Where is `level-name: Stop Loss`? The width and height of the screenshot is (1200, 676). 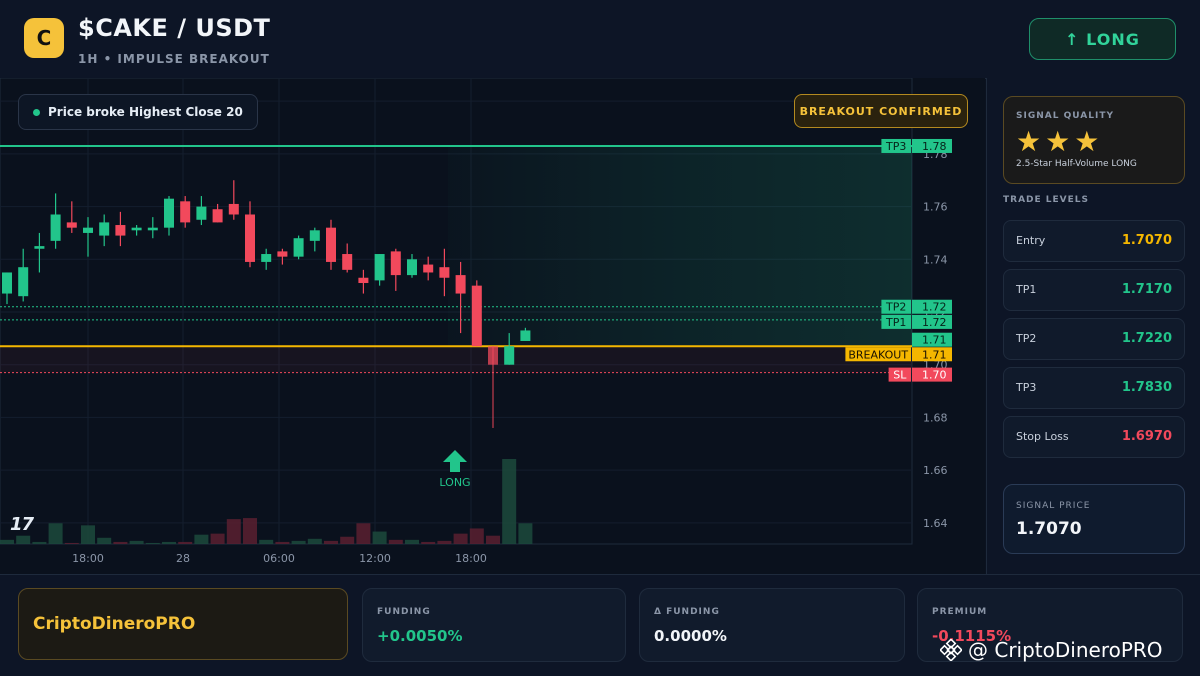 level-name: Stop Loss is located at coordinates (1042, 436).